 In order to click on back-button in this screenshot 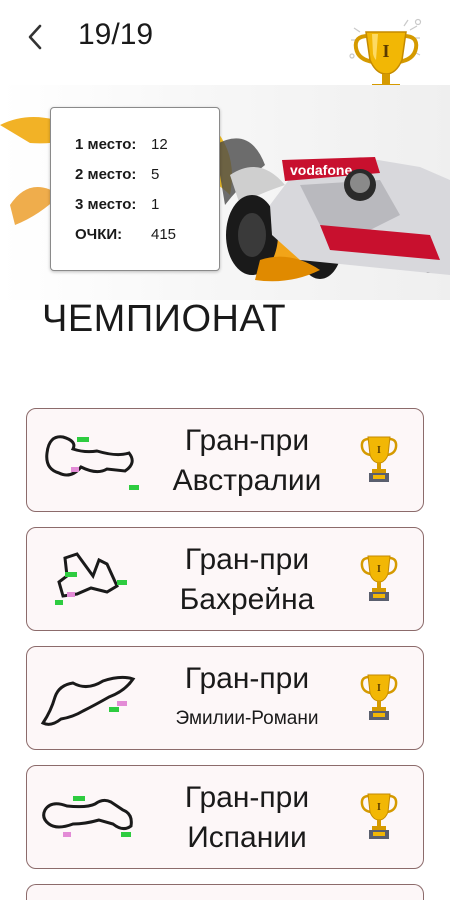, I will do `click(35, 37)`.